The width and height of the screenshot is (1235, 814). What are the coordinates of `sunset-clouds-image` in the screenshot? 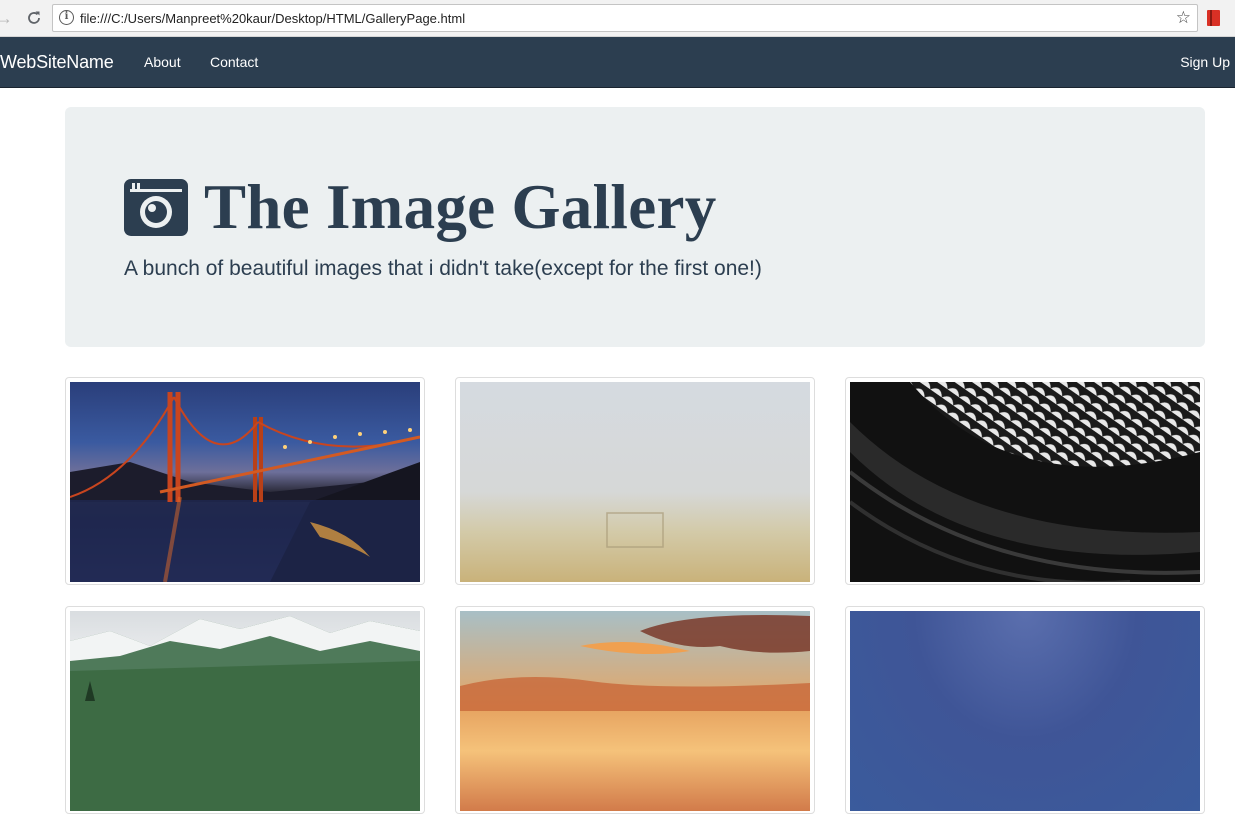 It's located at (635, 711).